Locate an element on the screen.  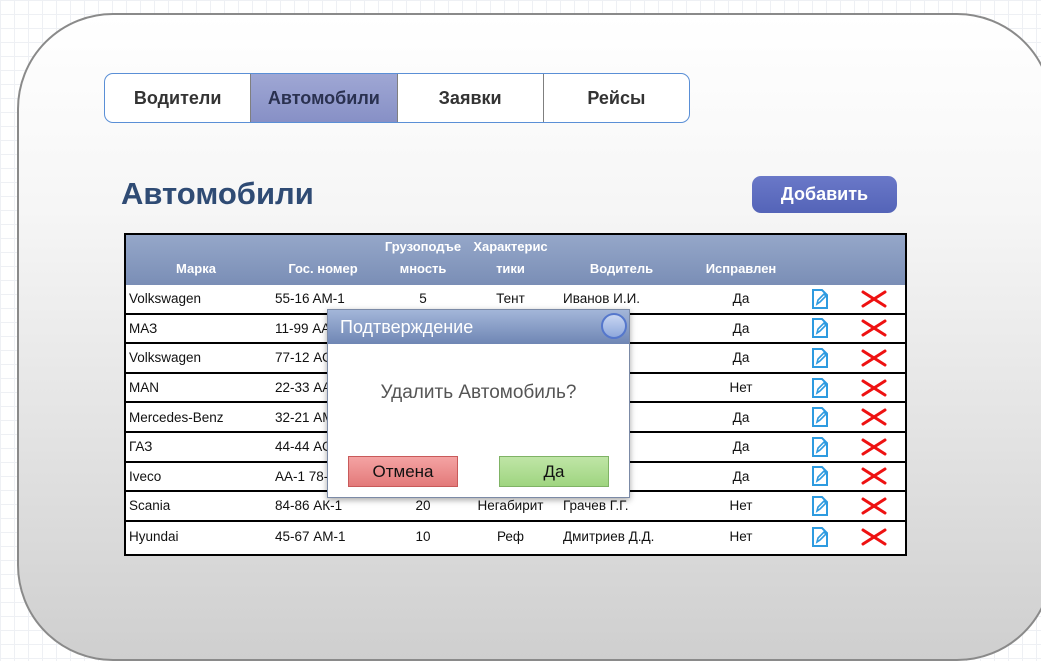
cell-plate: 84-86 АК-1 is located at coordinates (309, 506).